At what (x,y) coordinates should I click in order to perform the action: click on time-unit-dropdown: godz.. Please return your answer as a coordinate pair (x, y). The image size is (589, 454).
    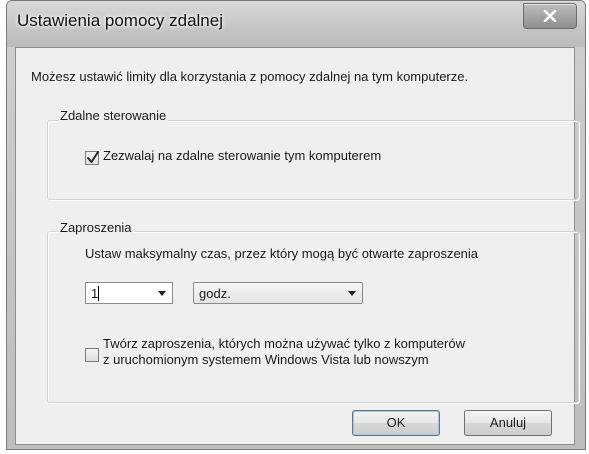
    Looking at the image, I should click on (278, 293).